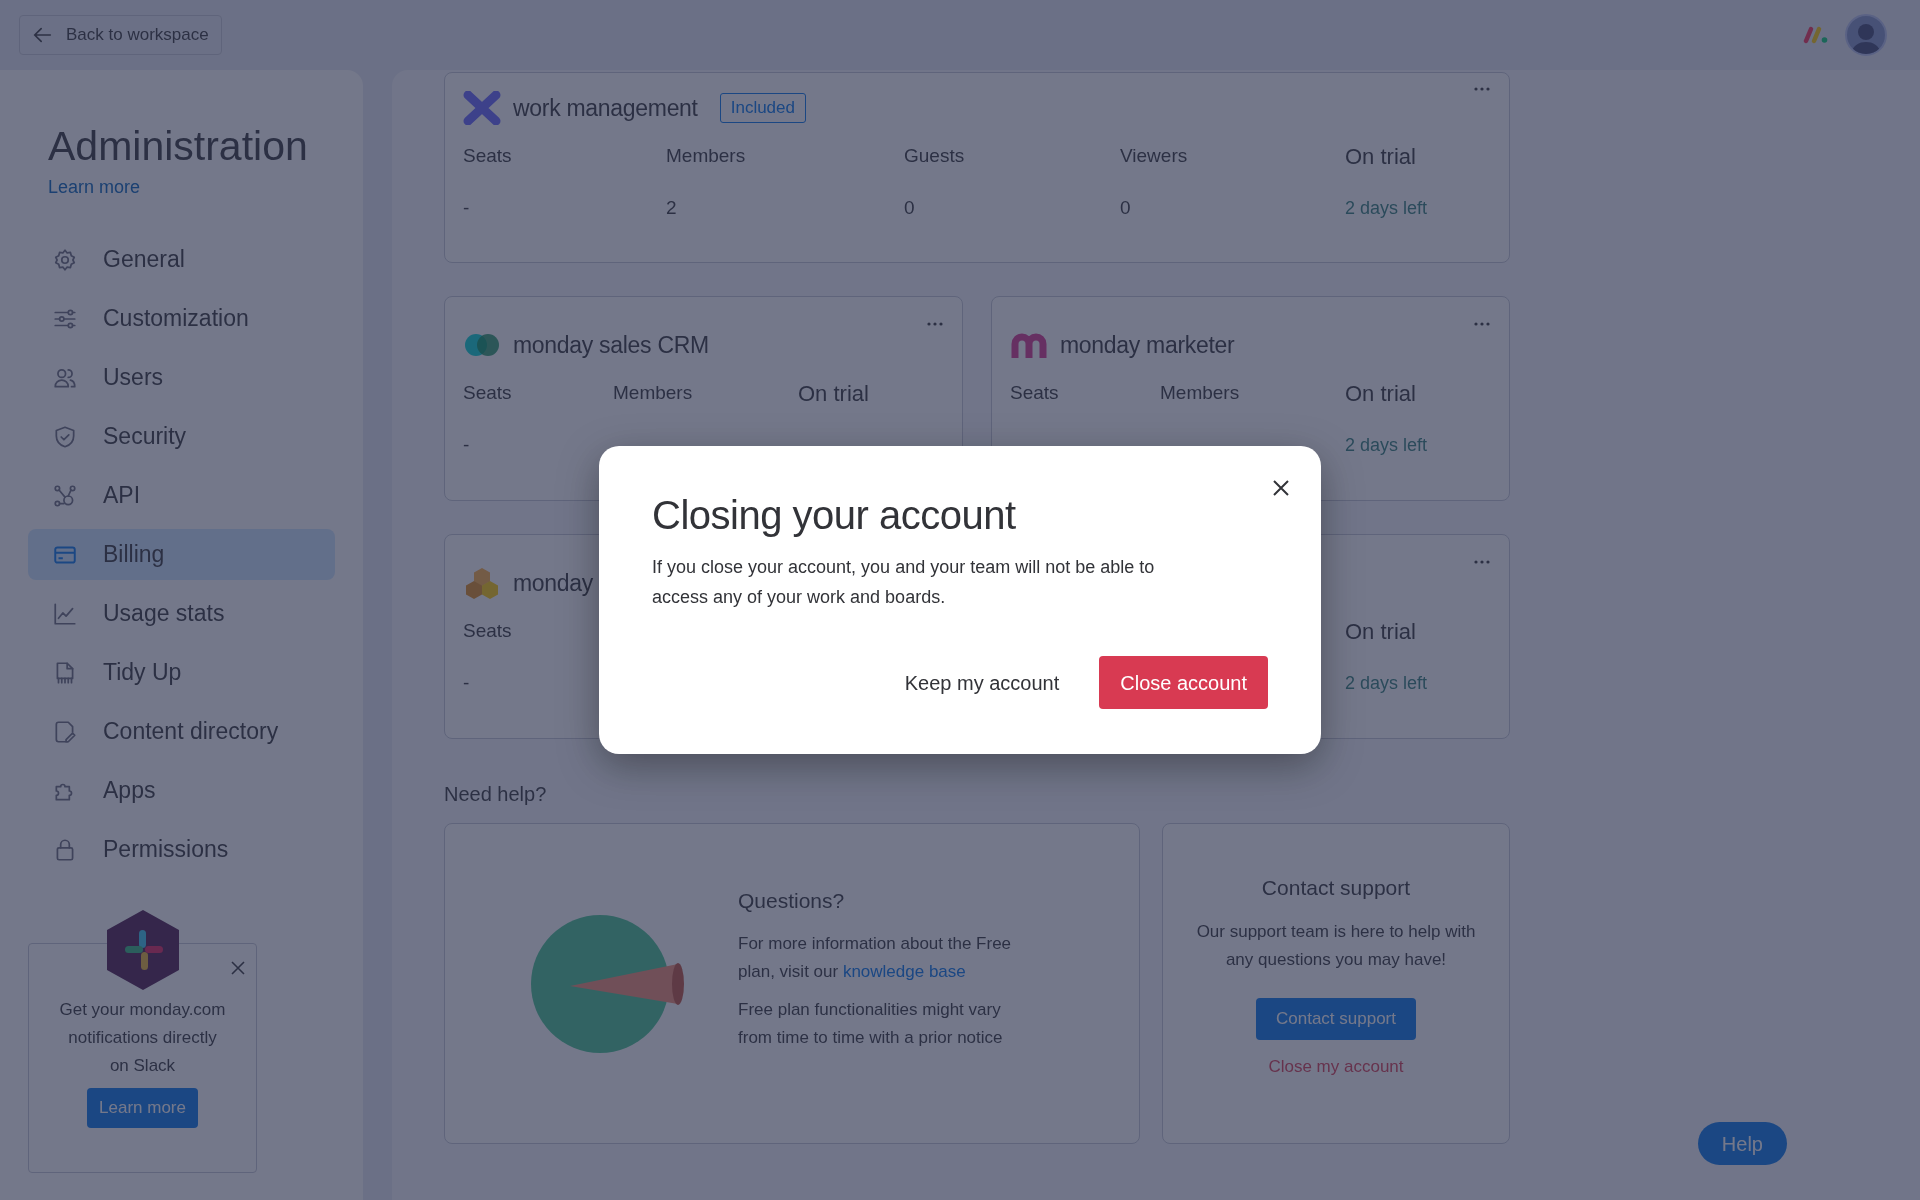 The height and width of the screenshot is (1200, 1920). Describe the element at coordinates (120, 35) in the screenshot. I see `back-button: Back to workspace` at that location.